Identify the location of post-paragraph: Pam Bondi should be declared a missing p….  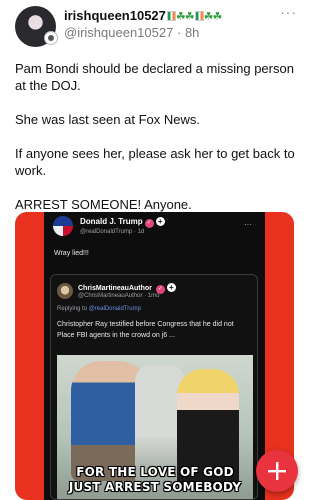
(154, 77).